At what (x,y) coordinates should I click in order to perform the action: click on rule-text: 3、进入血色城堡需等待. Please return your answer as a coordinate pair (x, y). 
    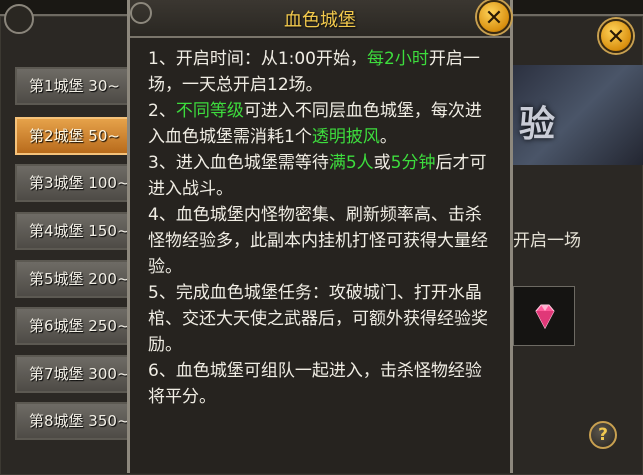
    Looking at the image, I should click on (238, 163).